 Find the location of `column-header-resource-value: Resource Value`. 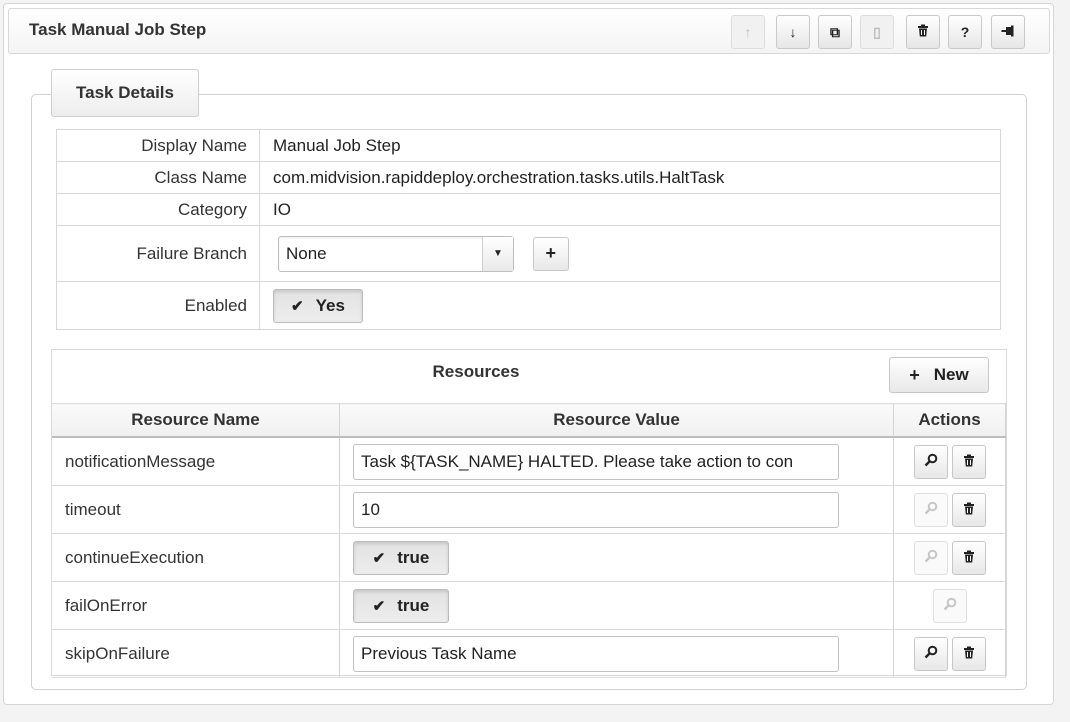

column-header-resource-value: Resource Value is located at coordinates (616, 420).